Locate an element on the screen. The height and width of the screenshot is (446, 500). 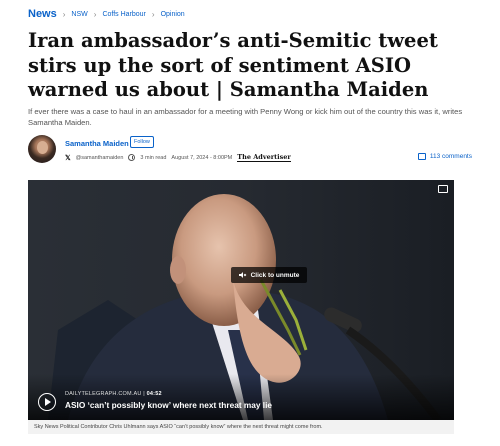
unmute-label: Click to unmute is located at coordinates (275, 275).